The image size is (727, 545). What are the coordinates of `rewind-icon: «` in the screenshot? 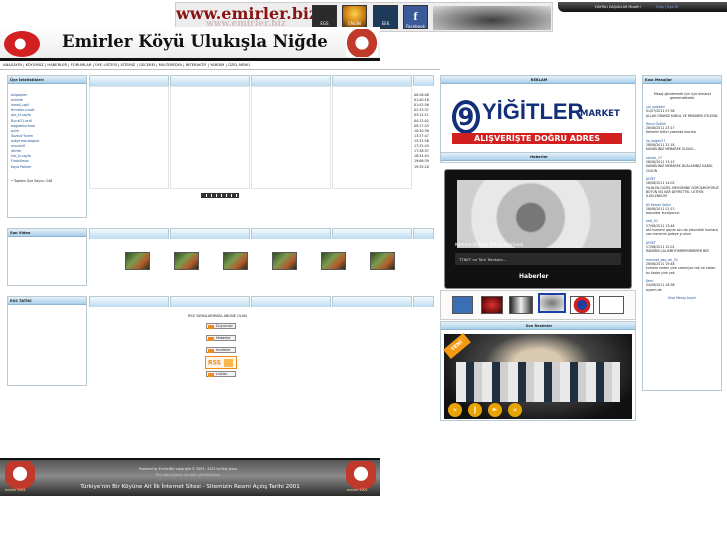 It's located at (455, 410).